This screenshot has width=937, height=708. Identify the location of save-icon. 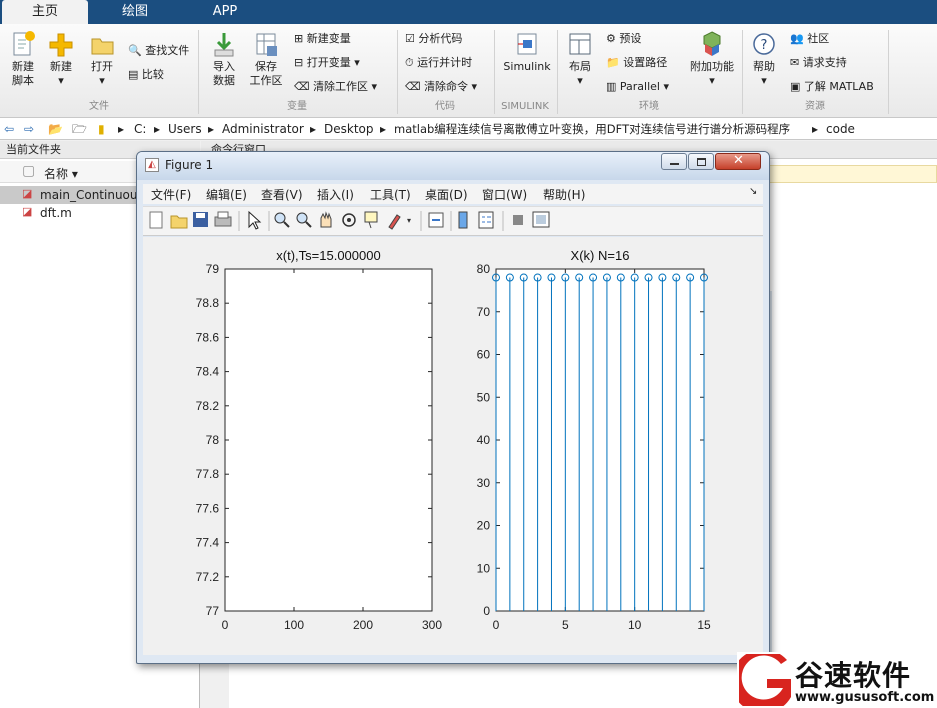
(200, 219).